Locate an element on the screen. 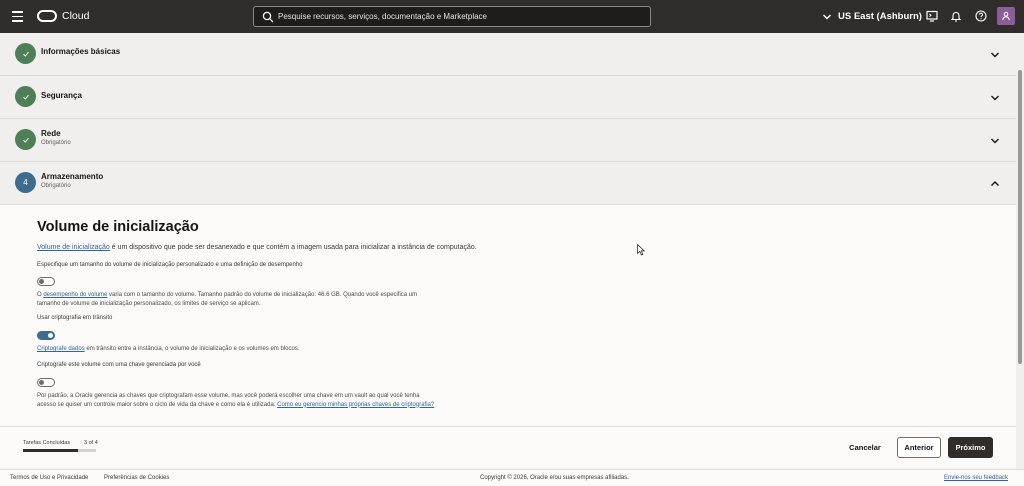 This screenshot has height=486, width=1024. region-selector: US East (Ashburn) is located at coordinates (872, 16).